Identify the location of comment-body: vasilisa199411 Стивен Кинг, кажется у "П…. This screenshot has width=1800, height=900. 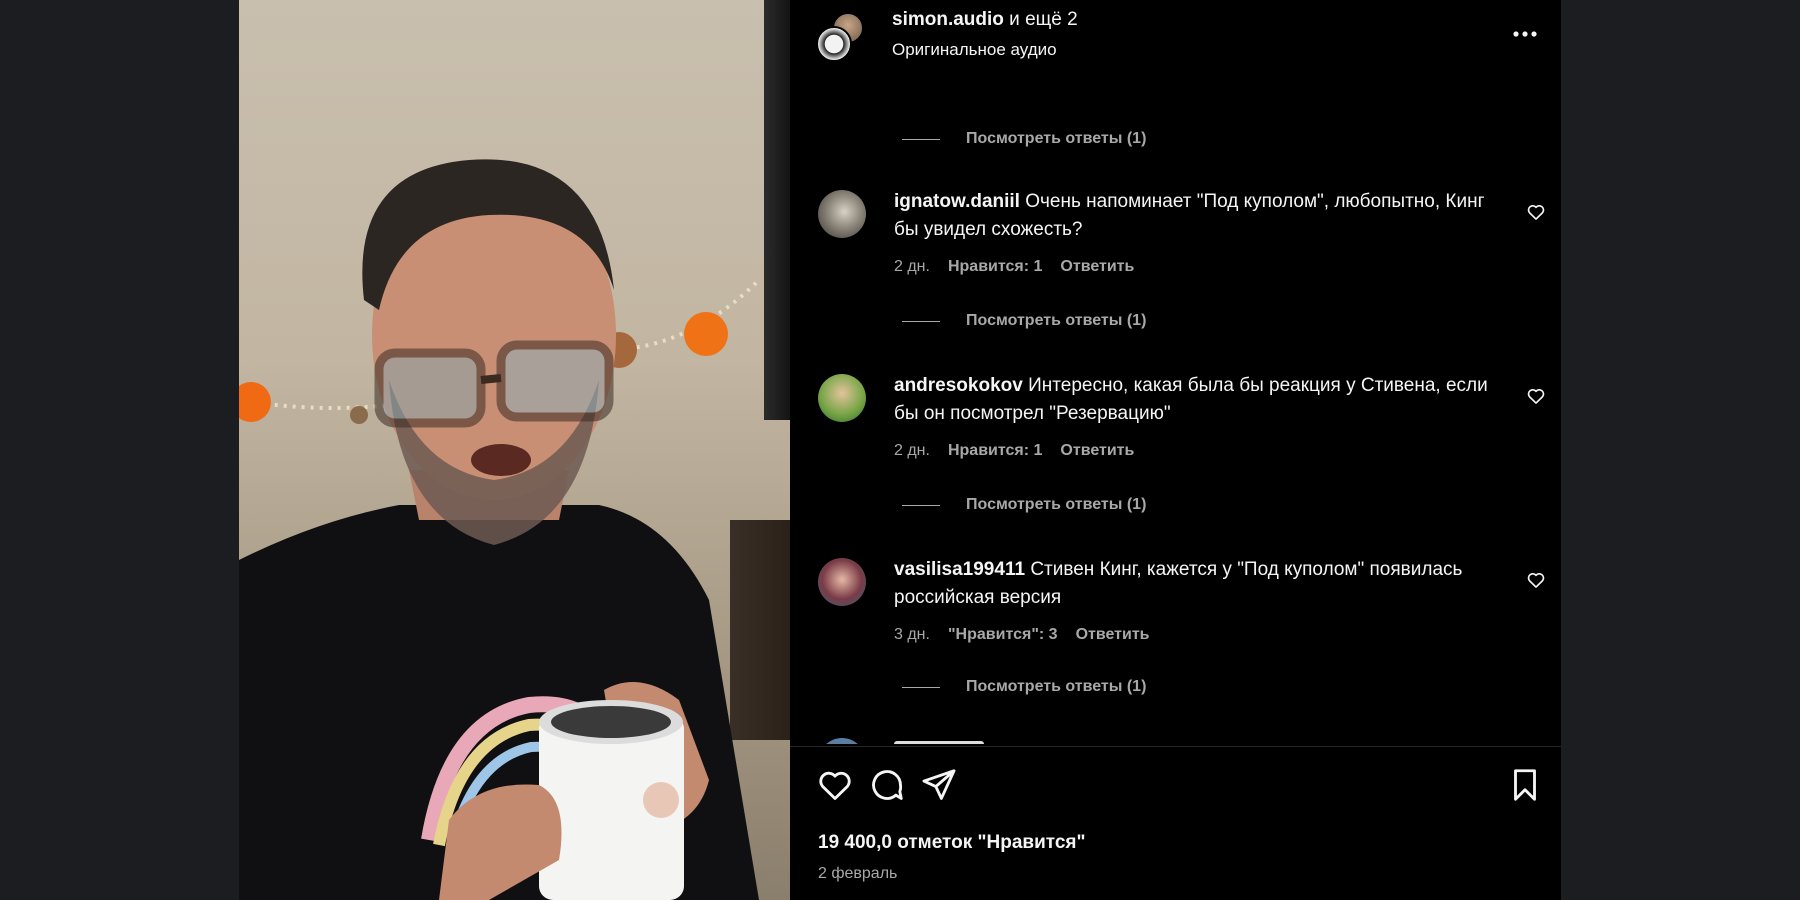
(1204, 584).